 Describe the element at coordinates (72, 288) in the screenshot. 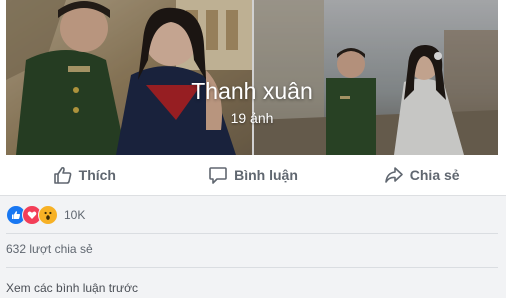

I see `view-previous-comments-link: Xem các bình luận trước` at that location.